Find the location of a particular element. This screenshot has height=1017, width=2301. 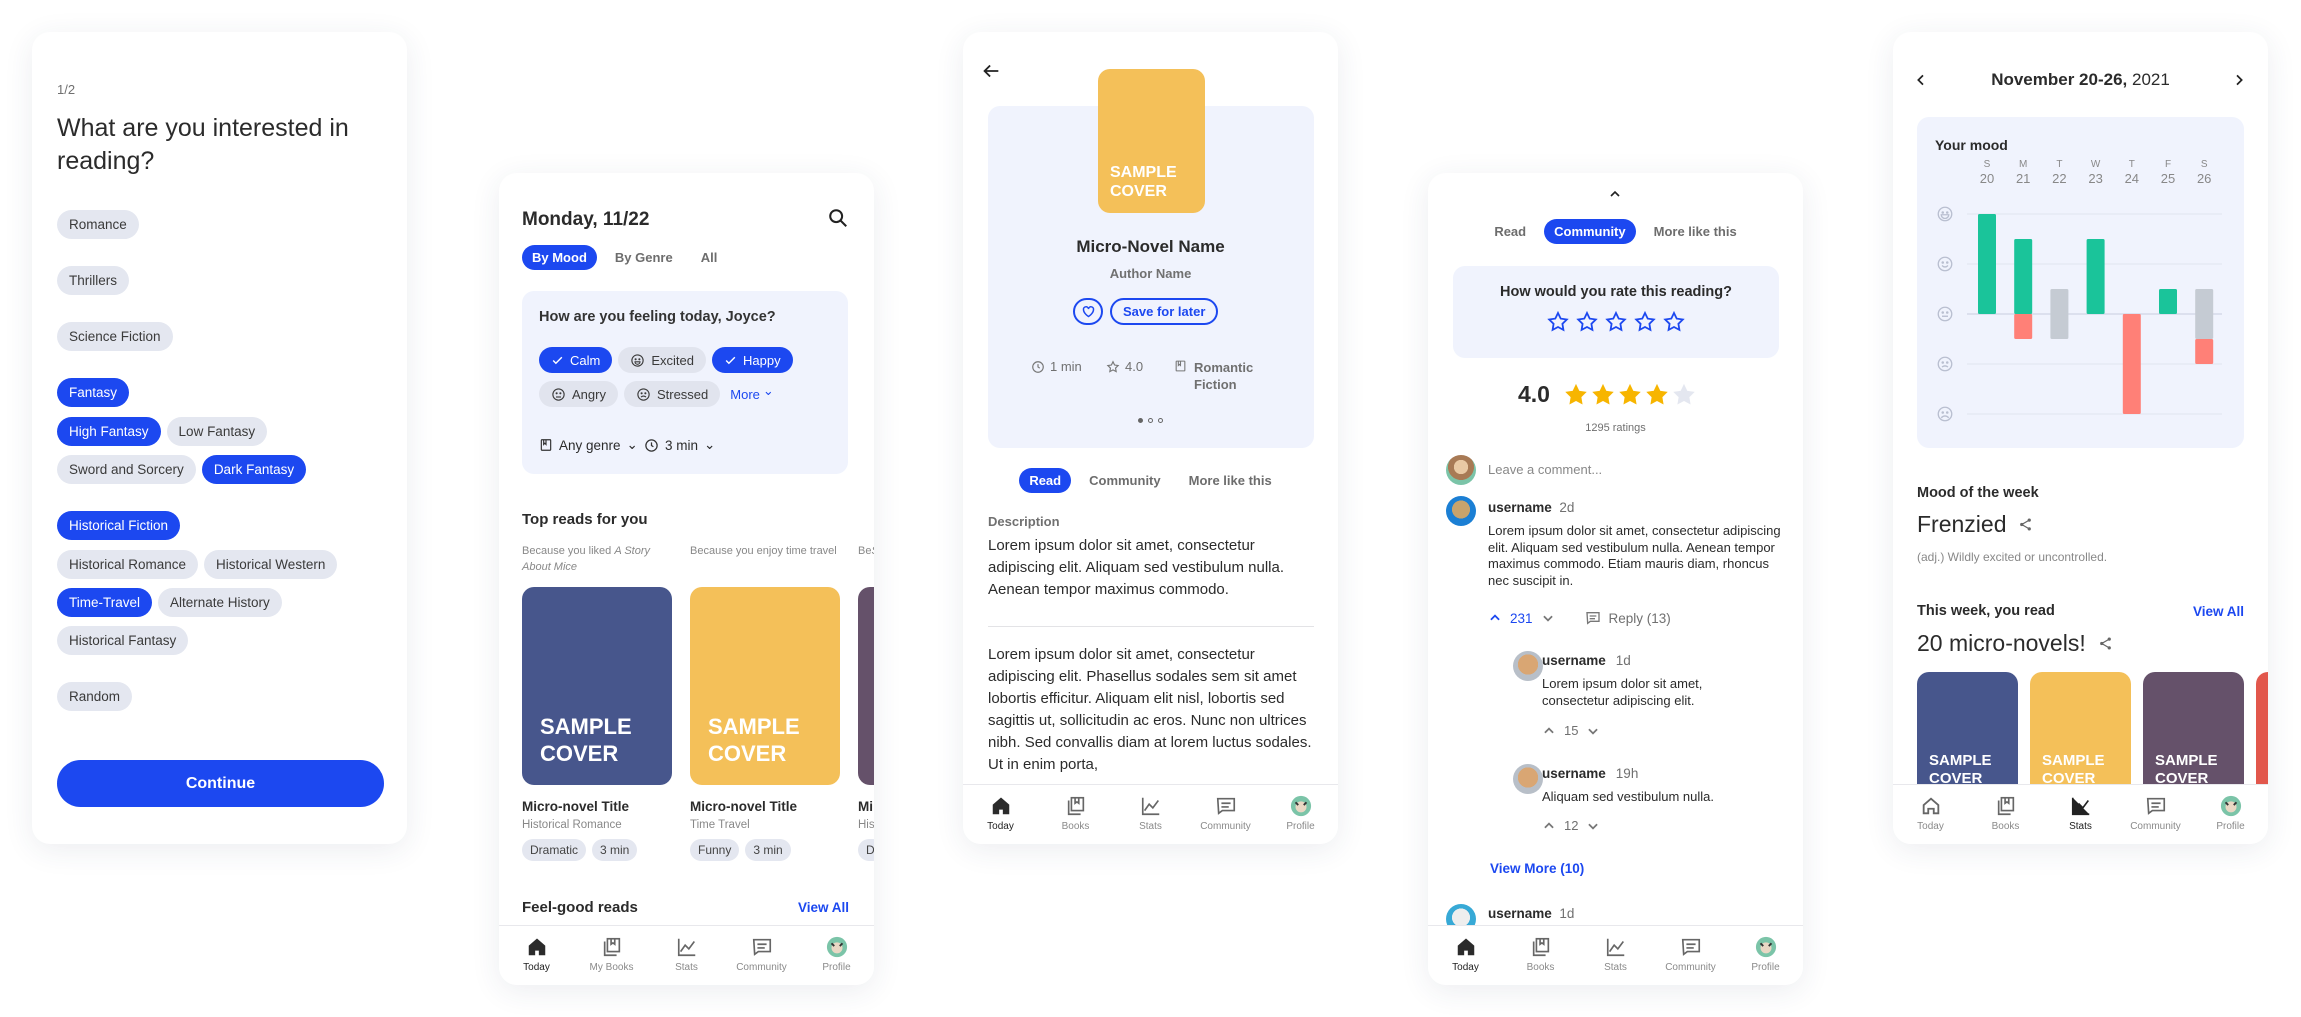

rating-input is located at coordinates (1616, 322).